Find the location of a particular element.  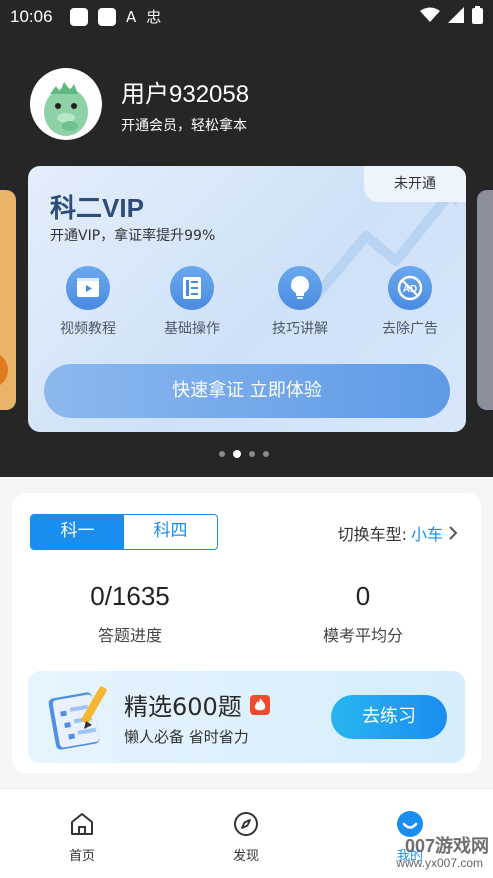

practice-banner: 精选600题 懒人必备 省时省力 去练习 is located at coordinates (246, 717).